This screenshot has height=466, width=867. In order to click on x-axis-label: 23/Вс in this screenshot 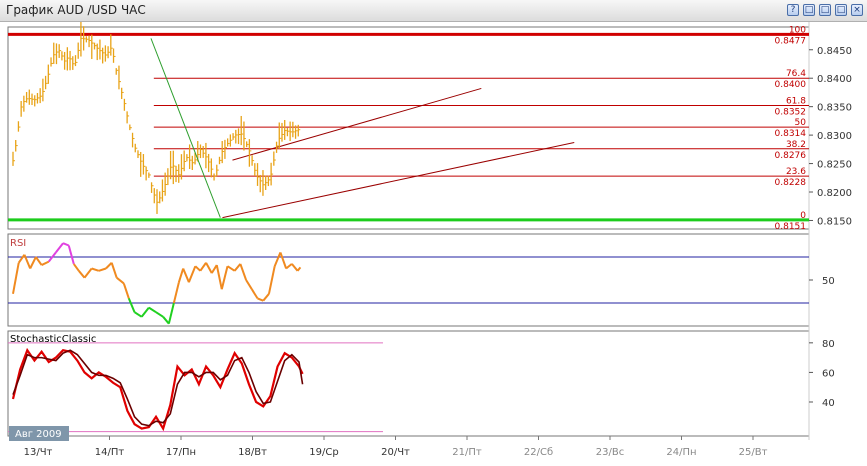, I will do `click(610, 452)`.